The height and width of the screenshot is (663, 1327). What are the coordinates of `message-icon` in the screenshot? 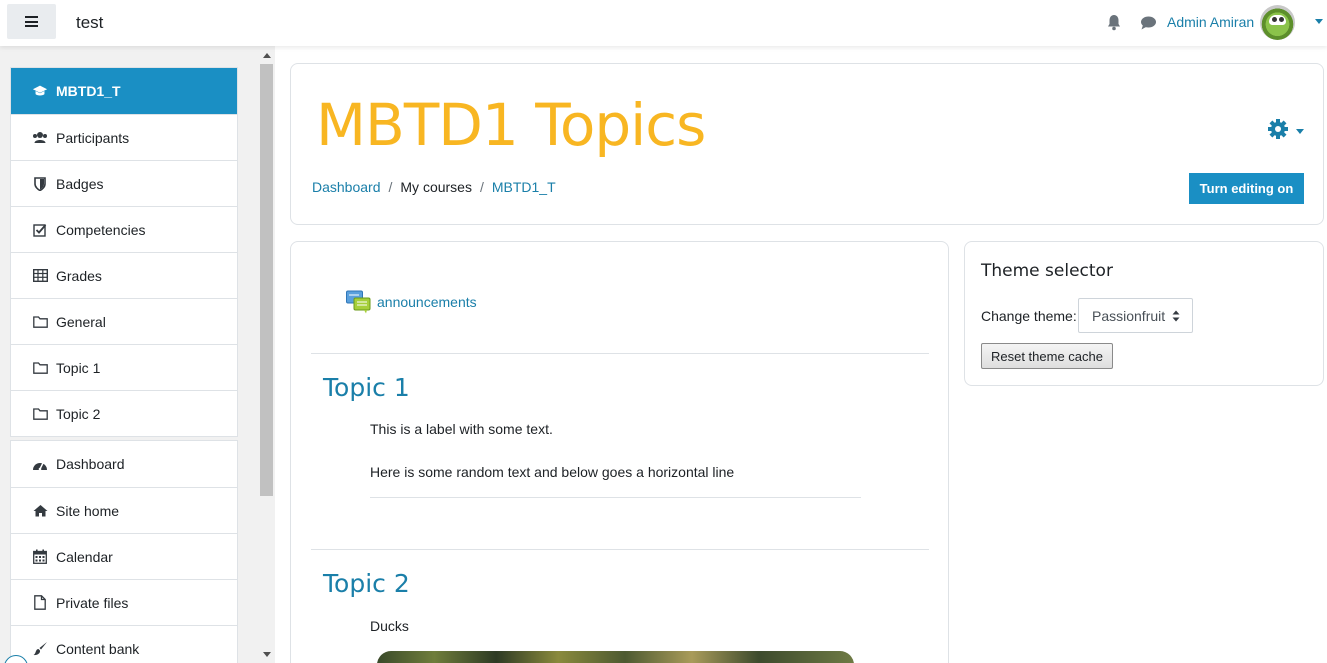 It's located at (1148, 23).